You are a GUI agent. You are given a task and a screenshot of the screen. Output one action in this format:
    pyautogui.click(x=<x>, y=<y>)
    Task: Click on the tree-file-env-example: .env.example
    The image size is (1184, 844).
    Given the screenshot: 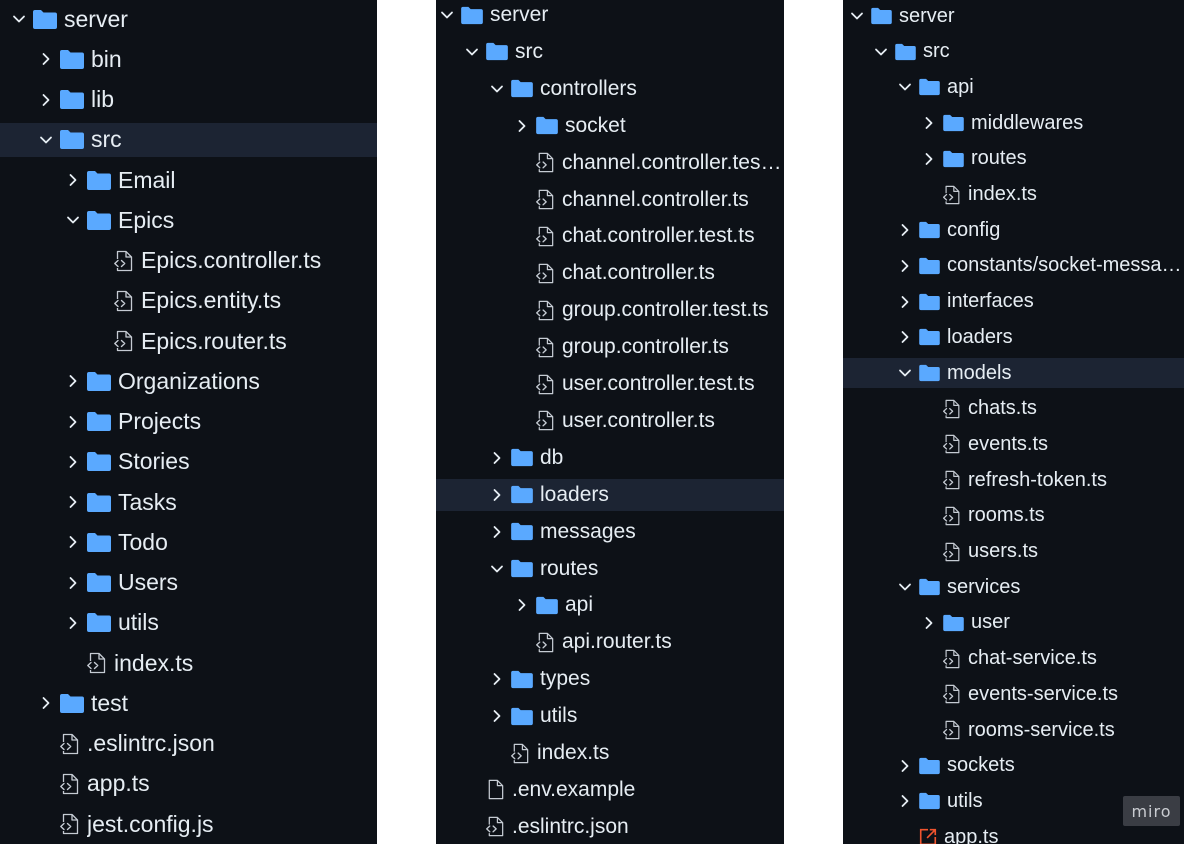 What is the action you would take?
    pyautogui.click(x=610, y=790)
    